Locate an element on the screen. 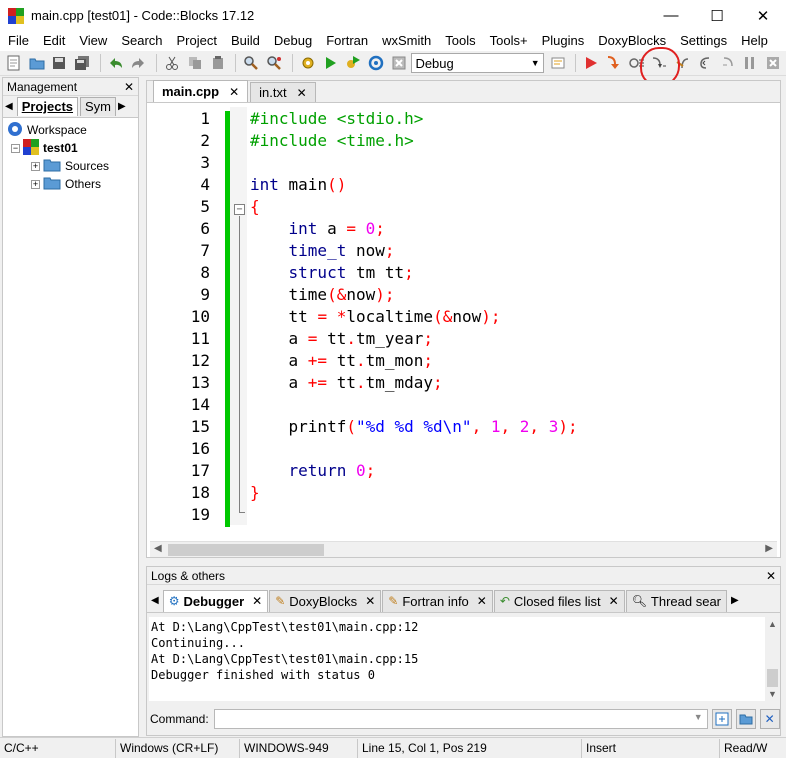 The image size is (786, 758). tab-in-txt: in.txt ✕ is located at coordinates (283, 92).